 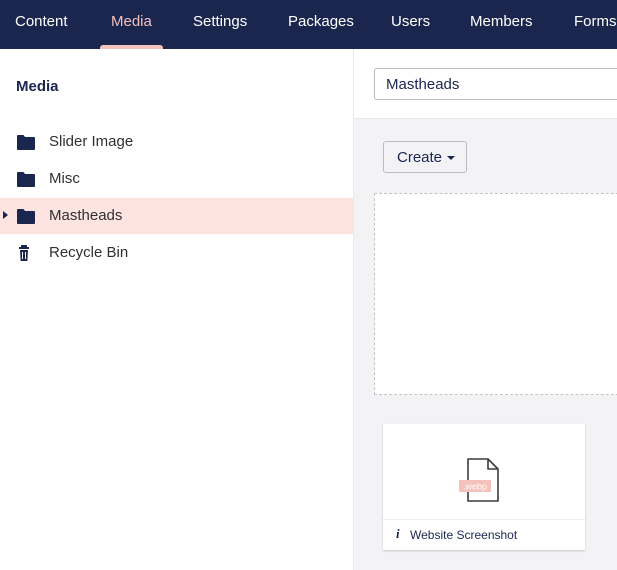 I want to click on file-extension-label: .webp, so click(x=475, y=487).